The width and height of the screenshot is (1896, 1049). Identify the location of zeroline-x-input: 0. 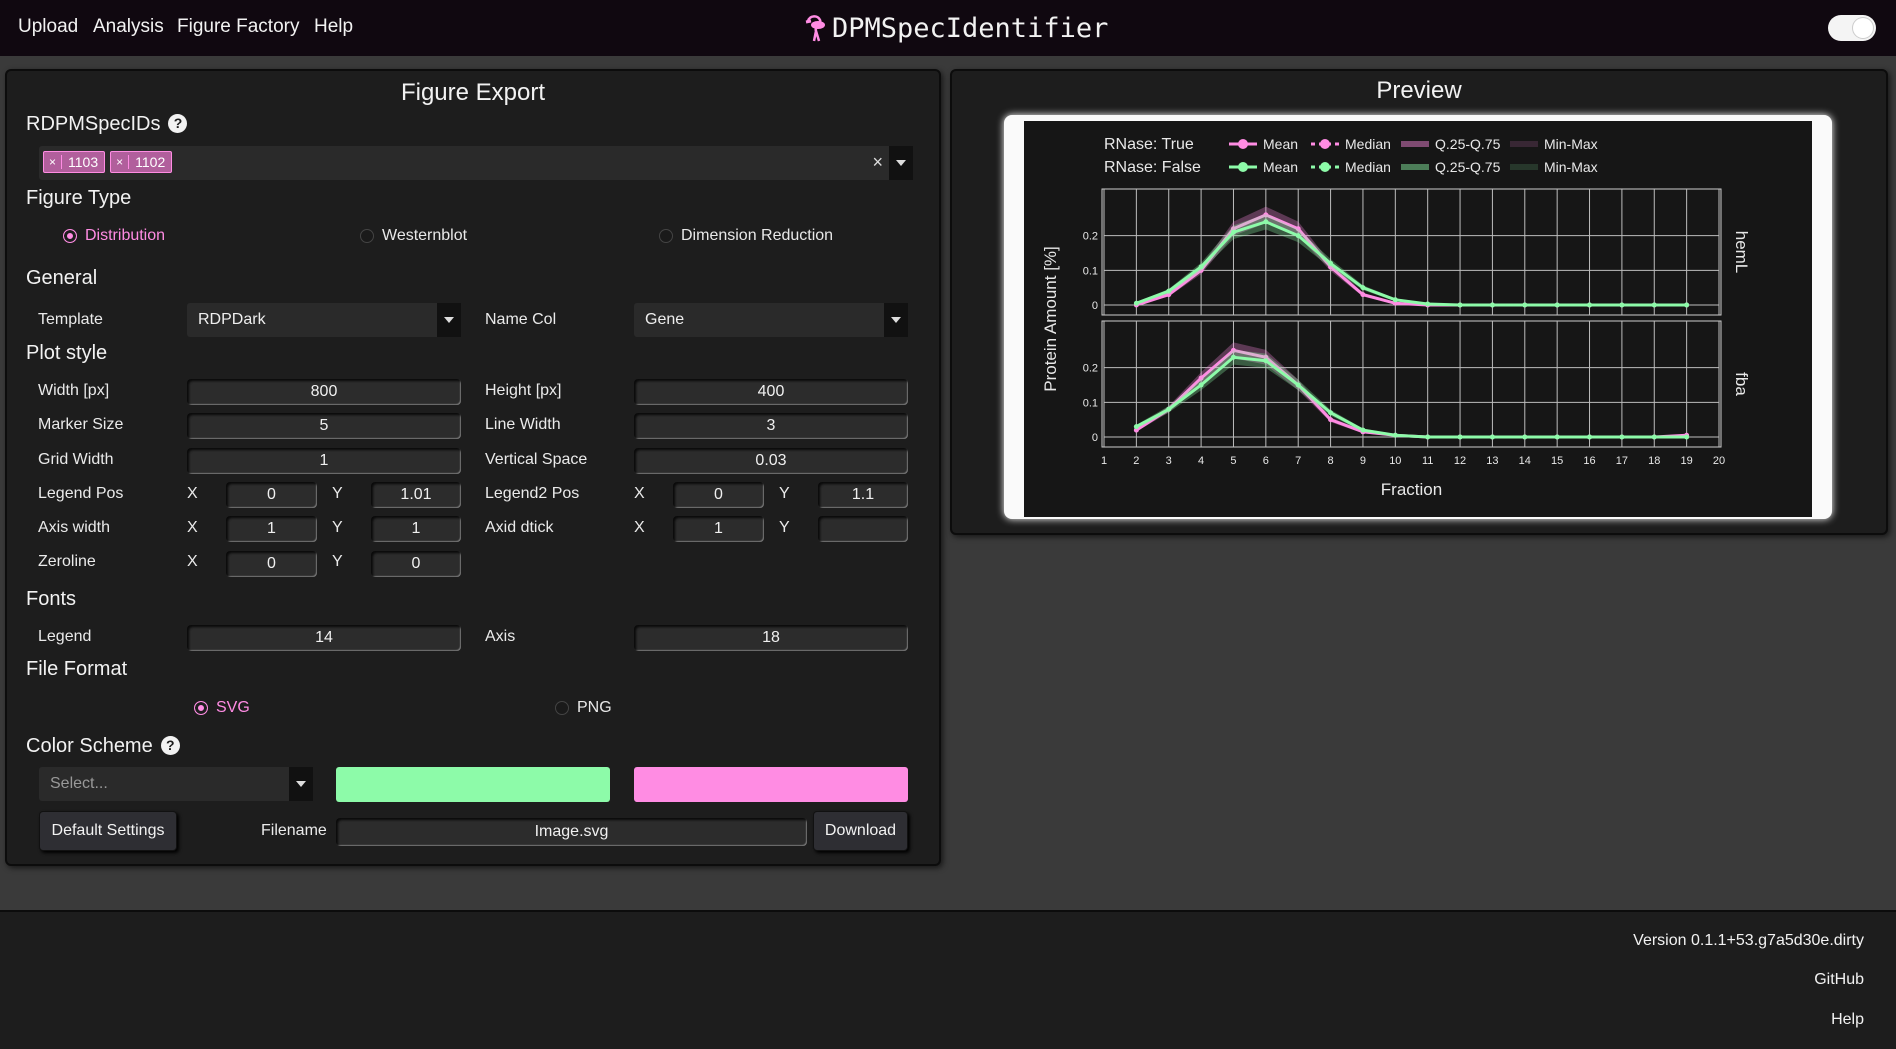
(271, 564).